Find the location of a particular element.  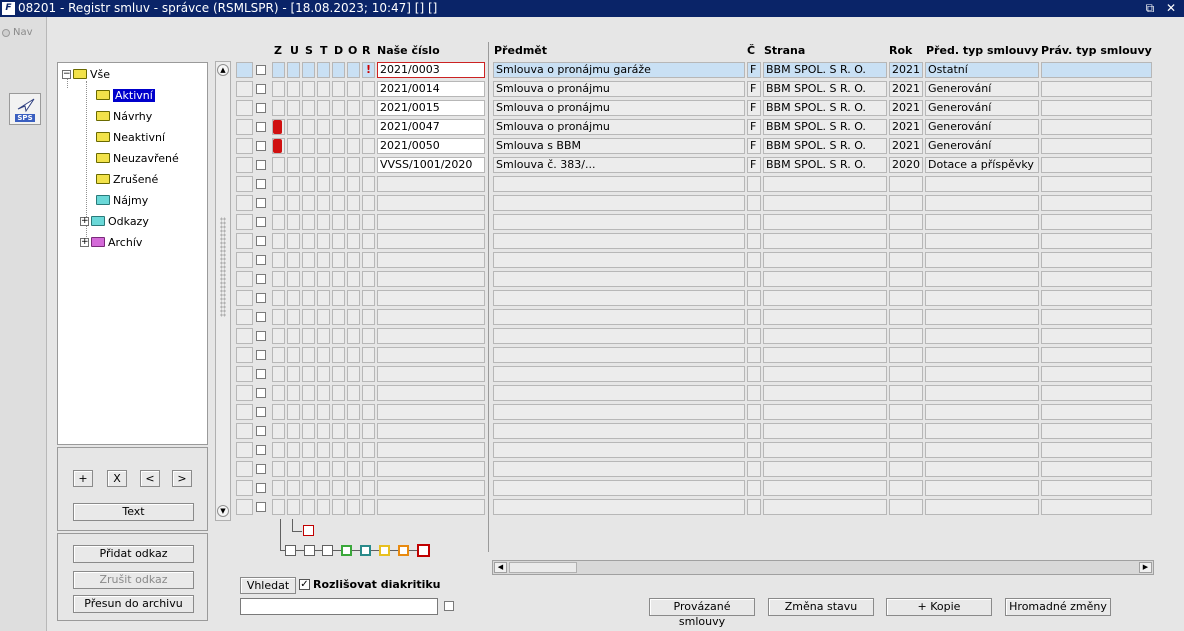

row-cell-predmet is located at coordinates (619, 298).